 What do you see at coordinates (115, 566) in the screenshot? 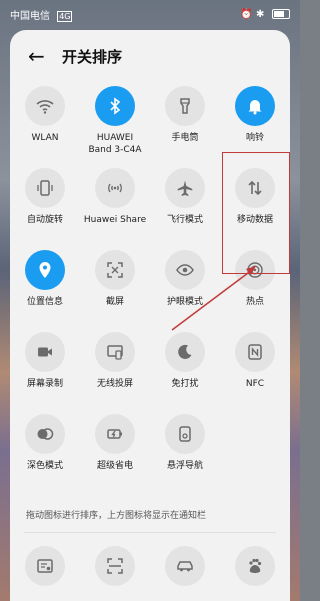
I see `scan-icon` at bounding box center [115, 566].